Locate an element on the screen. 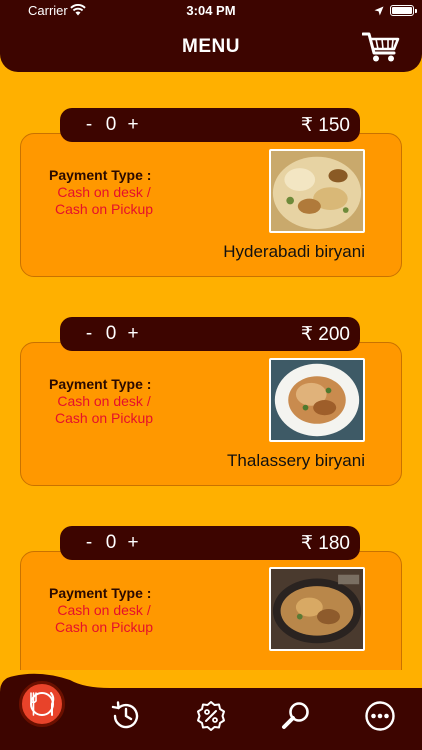 The height and width of the screenshot is (750, 422). status-time: 3:04 PM is located at coordinates (211, 10).